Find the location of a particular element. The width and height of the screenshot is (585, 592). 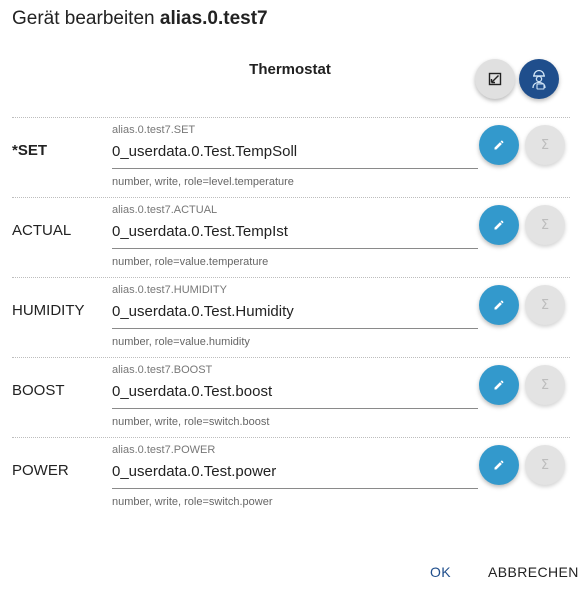

expert-person-icon is located at coordinates (539, 79).